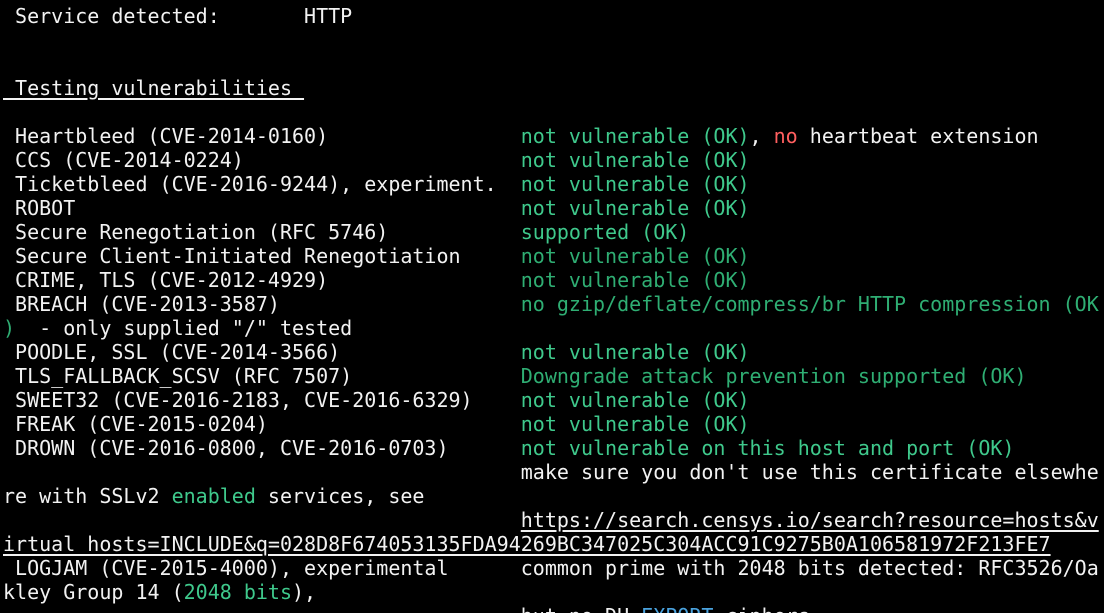 This screenshot has width=1104, height=613. I want to click on terminal-text-segment: Secure Renegotiation (RFC 5746), so click(262, 232).